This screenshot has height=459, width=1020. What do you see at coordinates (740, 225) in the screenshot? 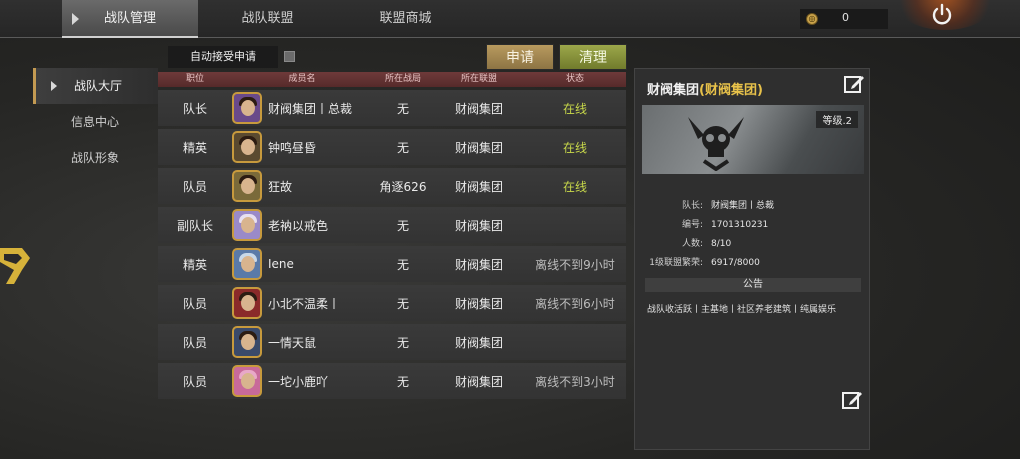
I see `info-value: 1701310231` at bounding box center [740, 225].